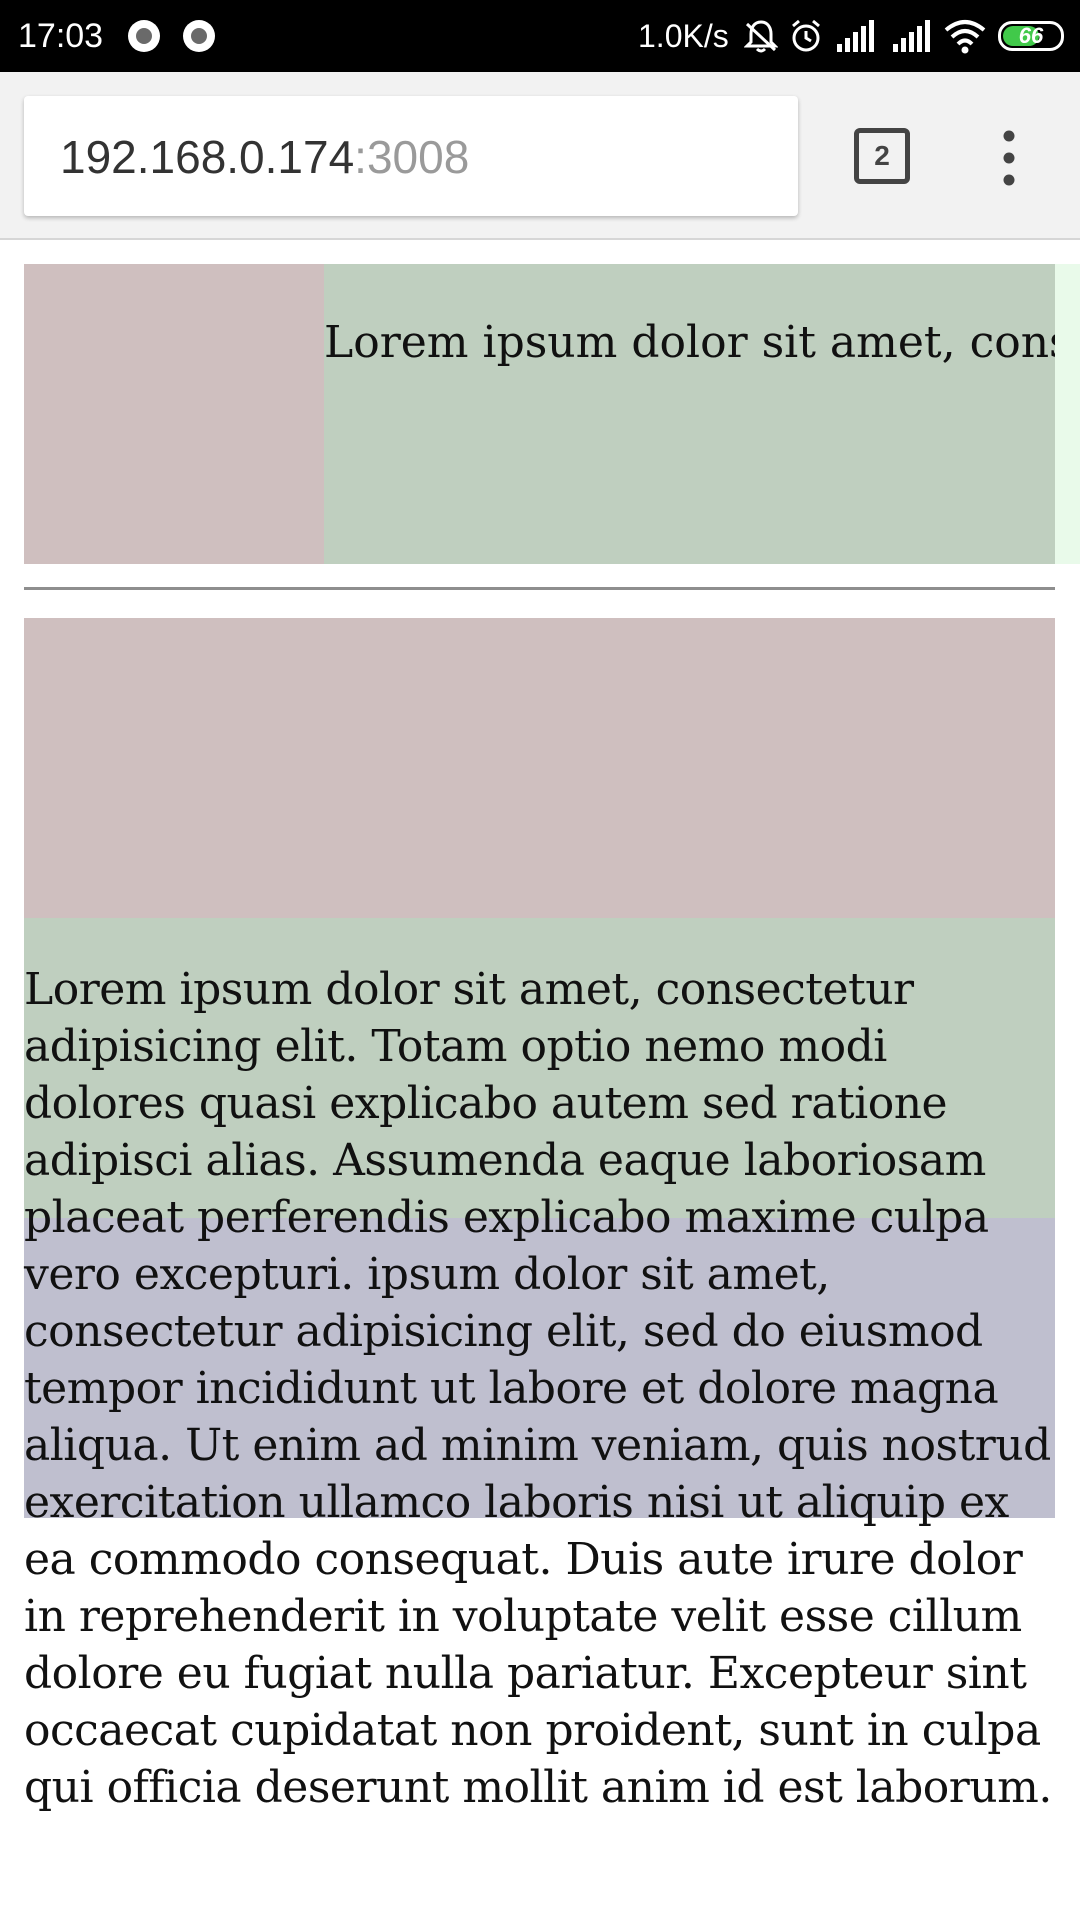 This screenshot has width=1080, height=1920. I want to click on browser-toolbar: 192.168.0.174:3008 2, so click(540, 156).